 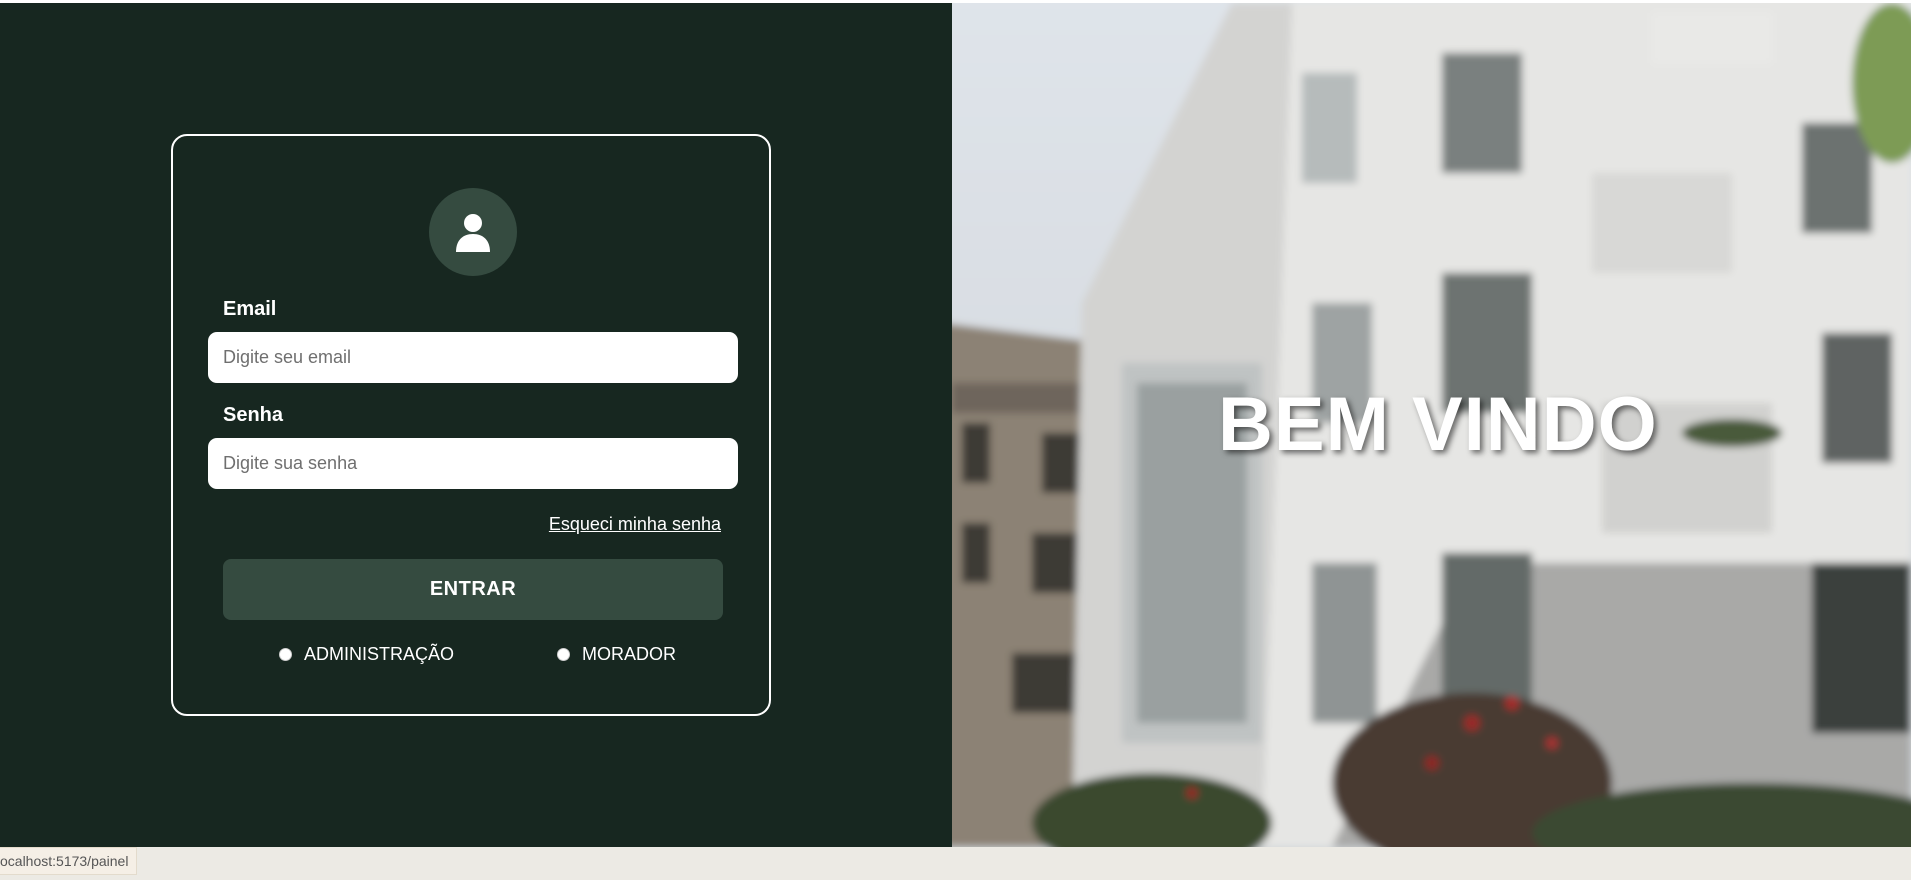 What do you see at coordinates (379, 654) in the screenshot?
I see `admin-radio-label: ADMINISTRAÇÃO` at bounding box center [379, 654].